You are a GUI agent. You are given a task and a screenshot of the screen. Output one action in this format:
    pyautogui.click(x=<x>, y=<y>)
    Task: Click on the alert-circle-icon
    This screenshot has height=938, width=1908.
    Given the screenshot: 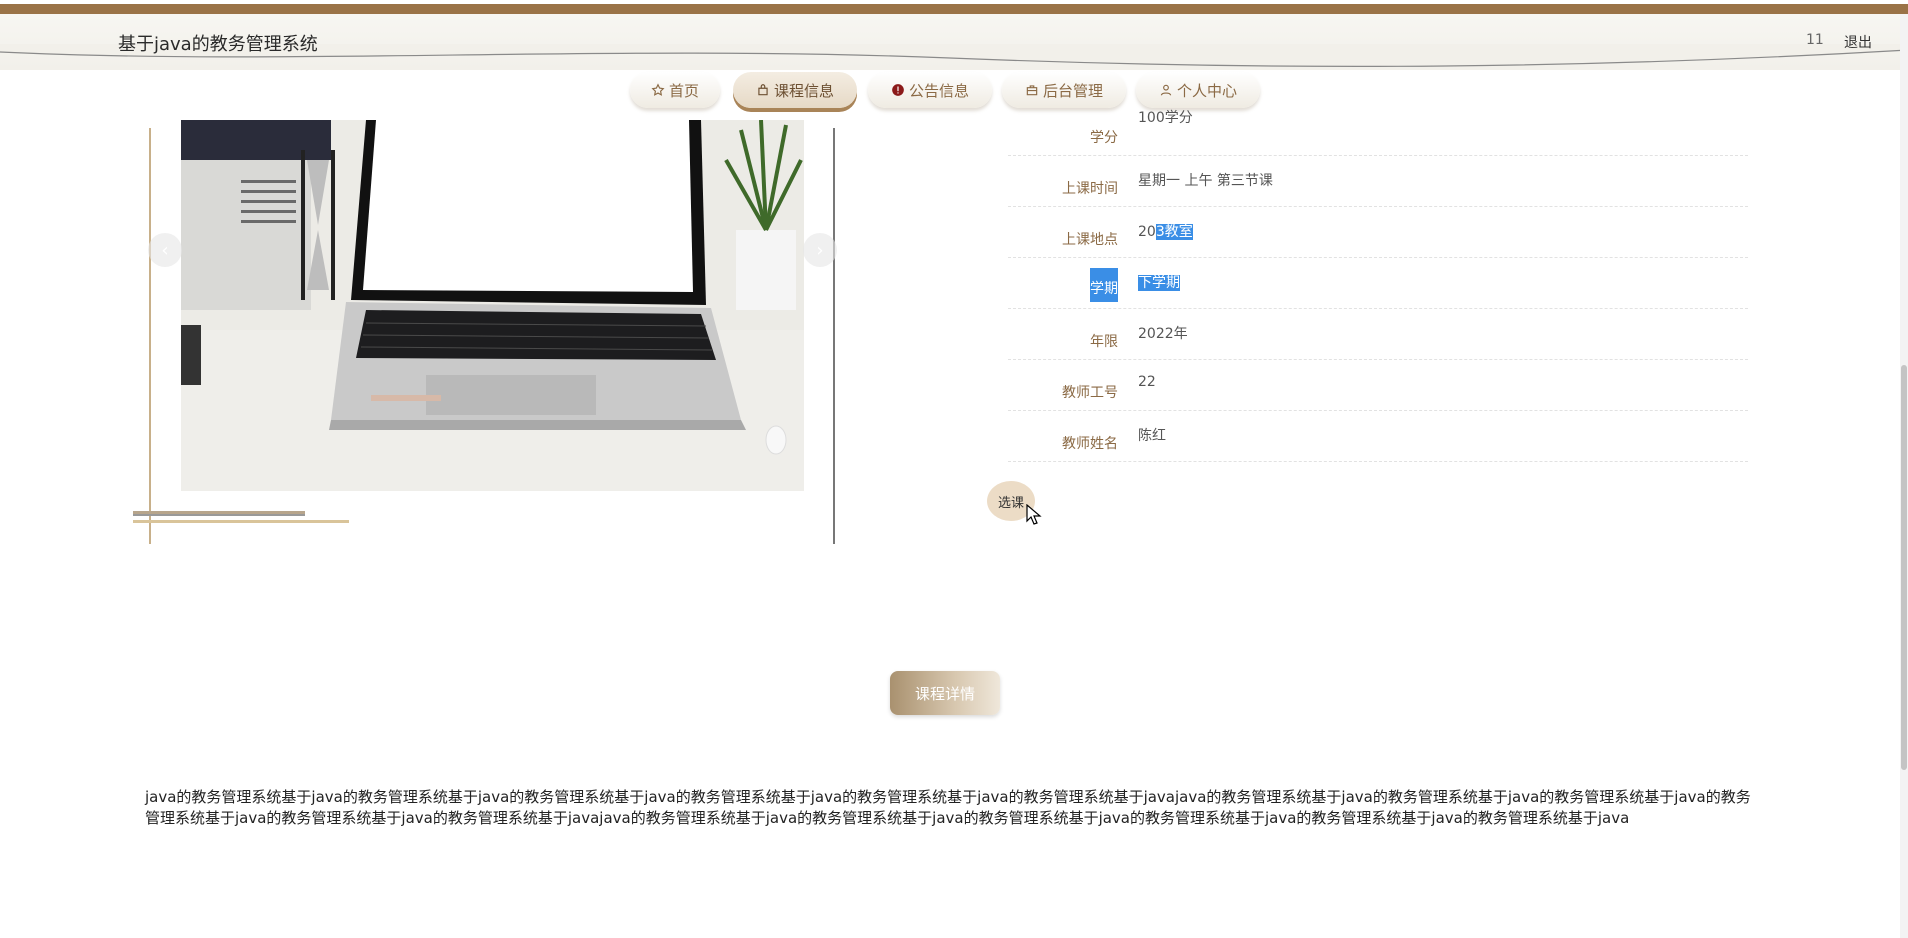 What is the action you would take?
    pyautogui.click(x=898, y=90)
    